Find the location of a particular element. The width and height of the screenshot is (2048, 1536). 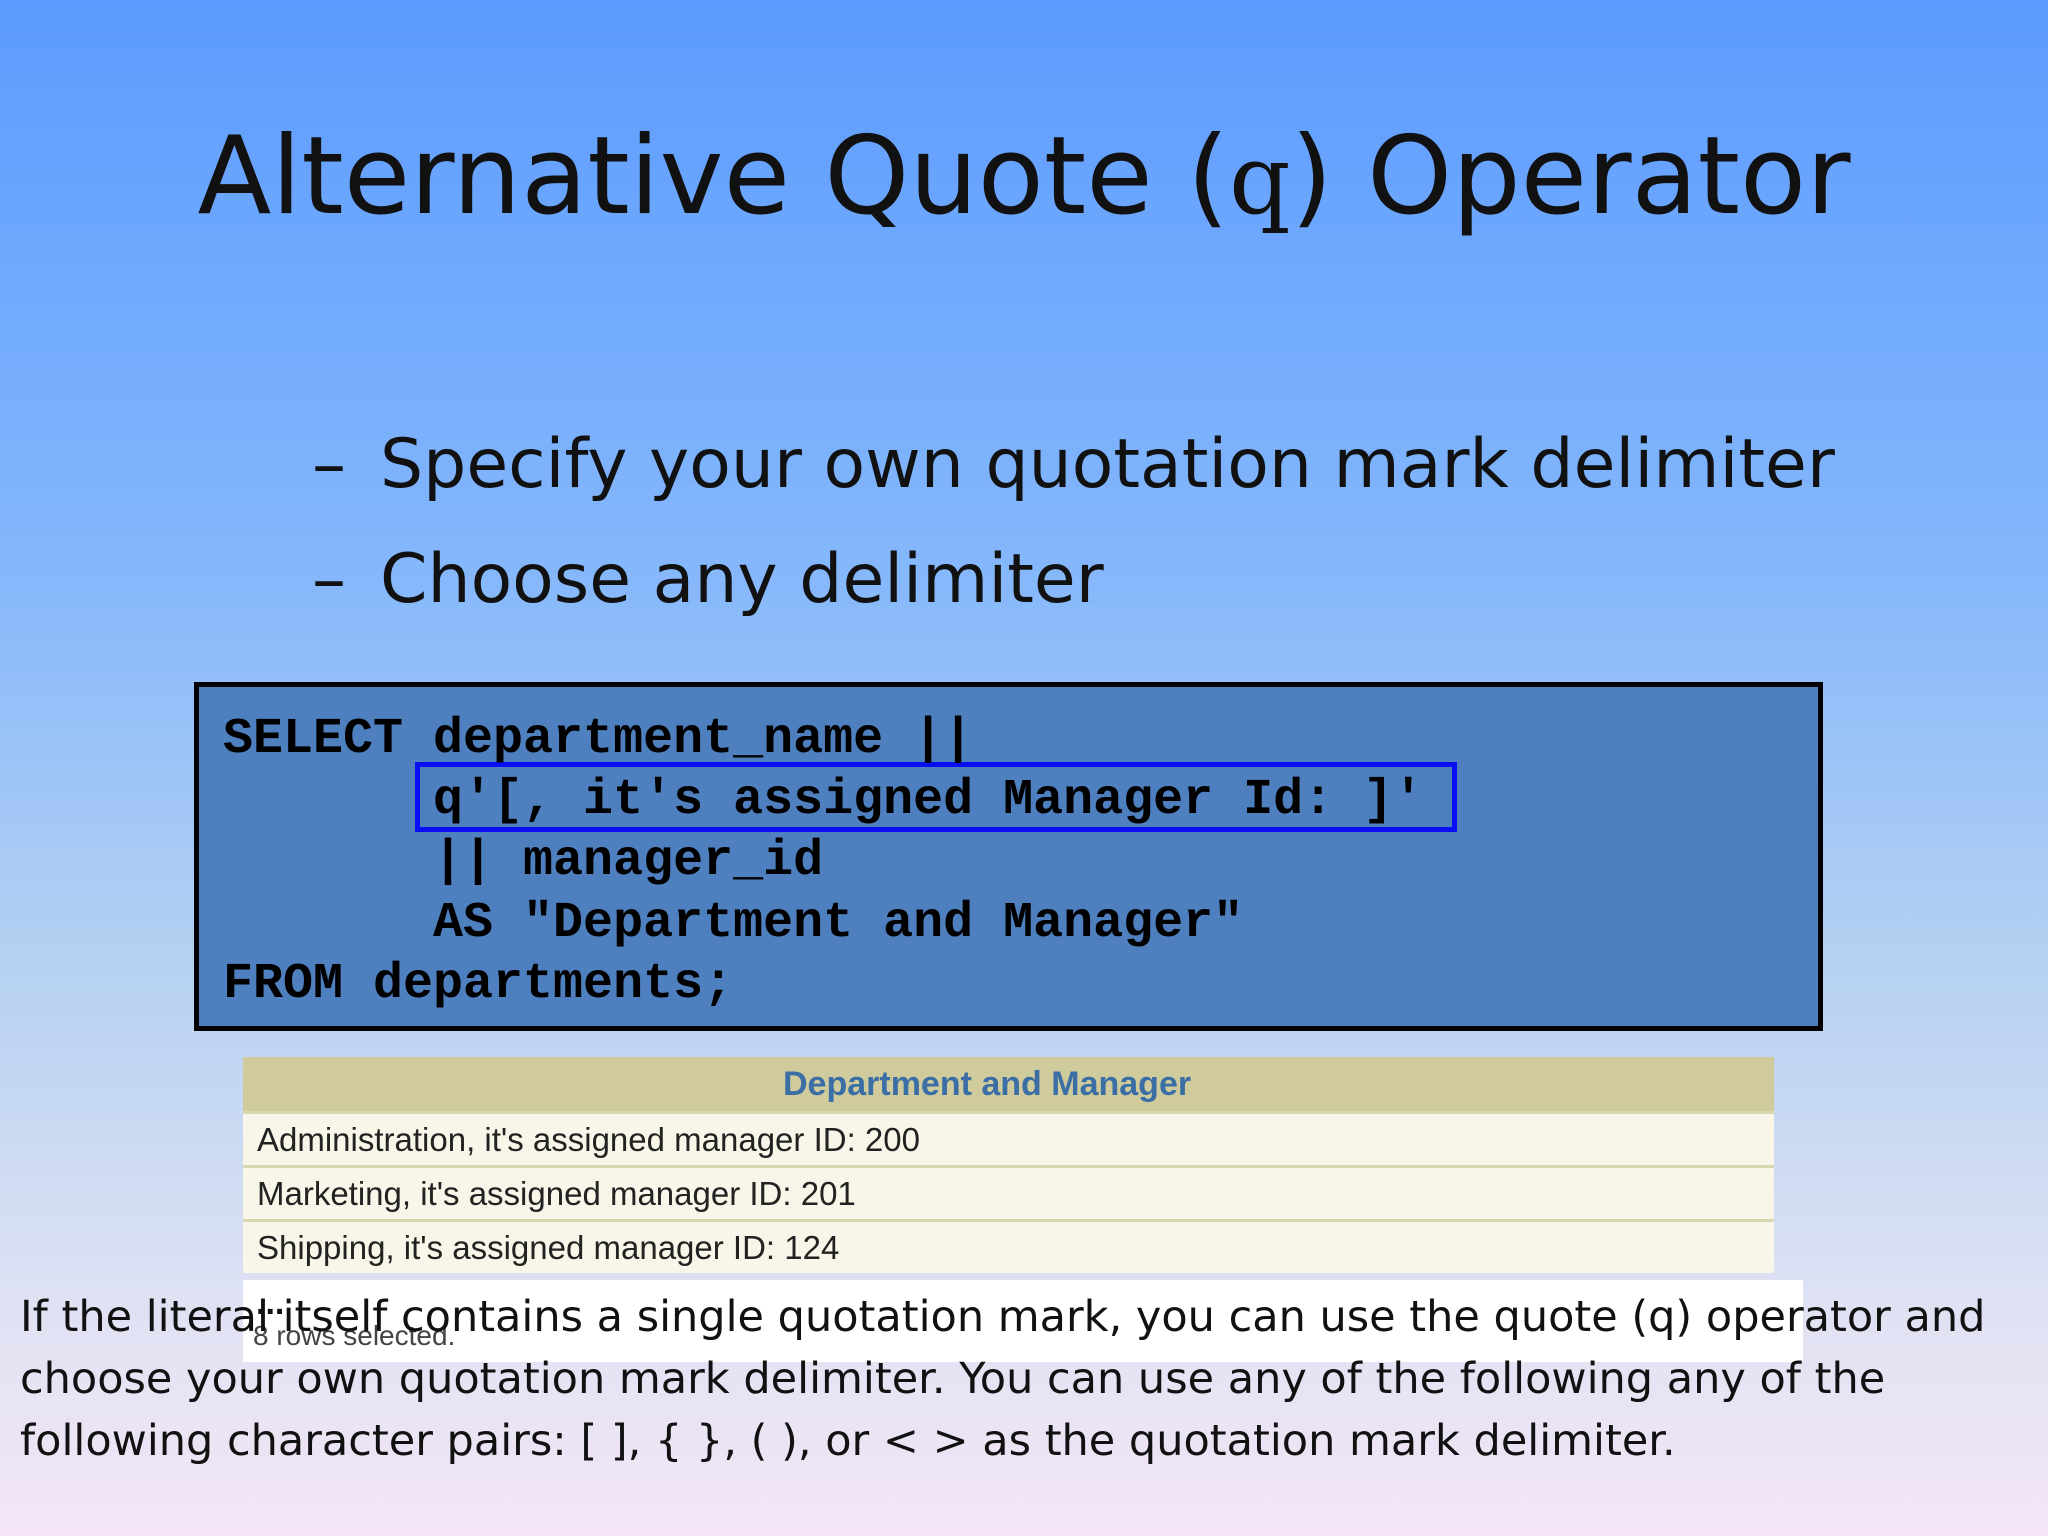

code-line: || manager_id is located at coordinates (523, 861).